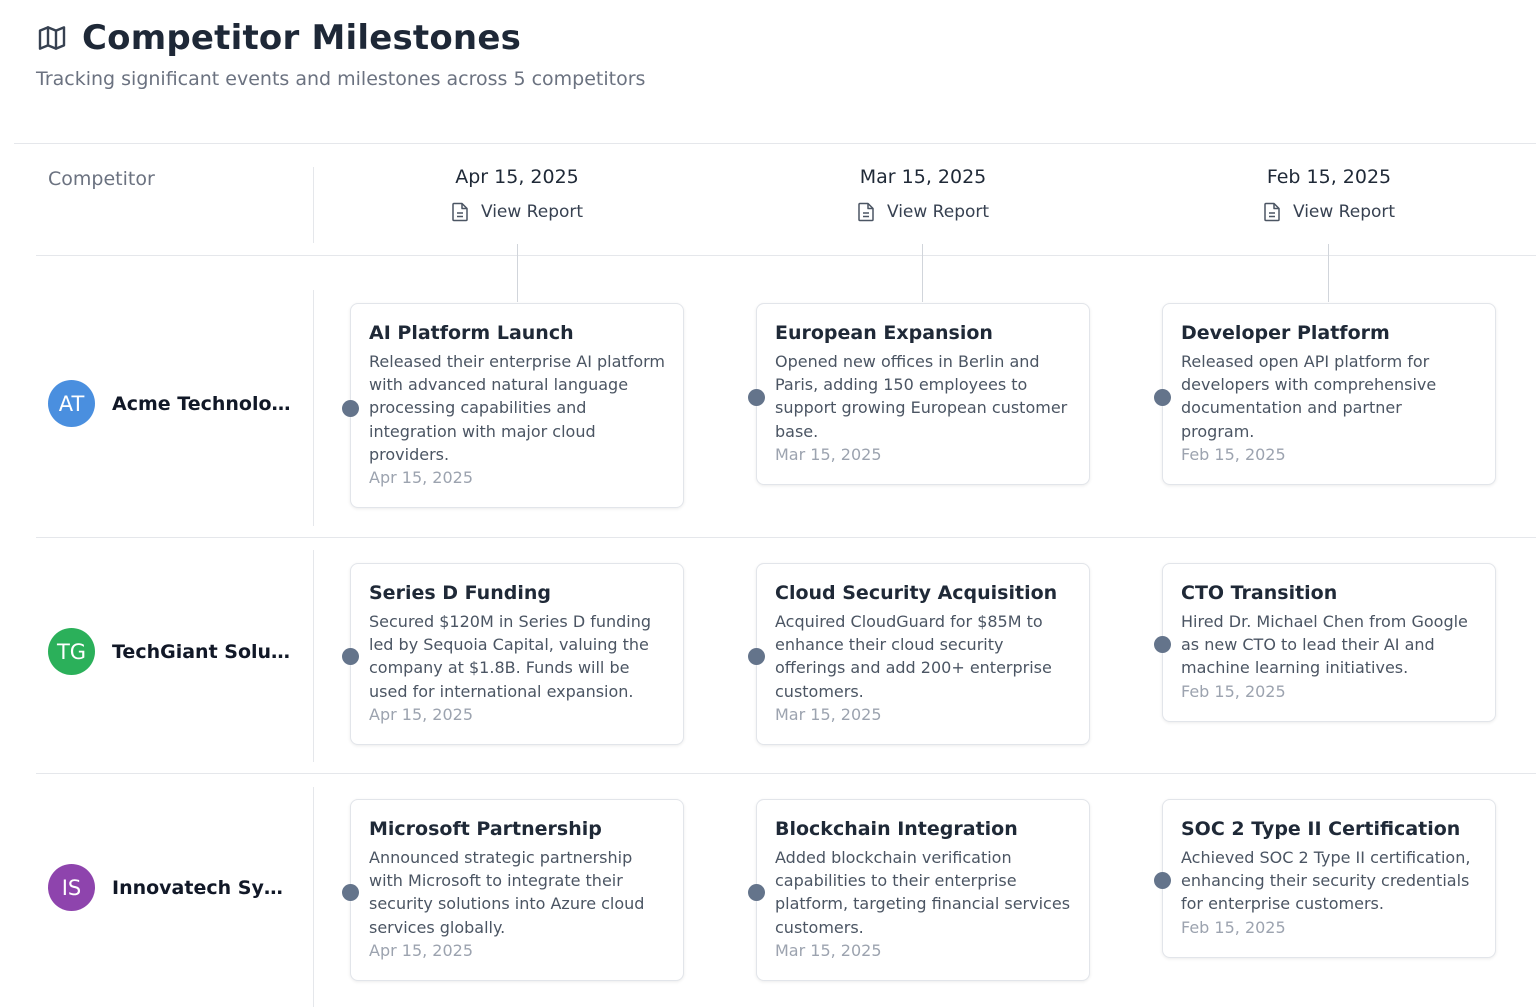  I want to click on milestone-title: SOC 2 Type II Certification, so click(1321, 829).